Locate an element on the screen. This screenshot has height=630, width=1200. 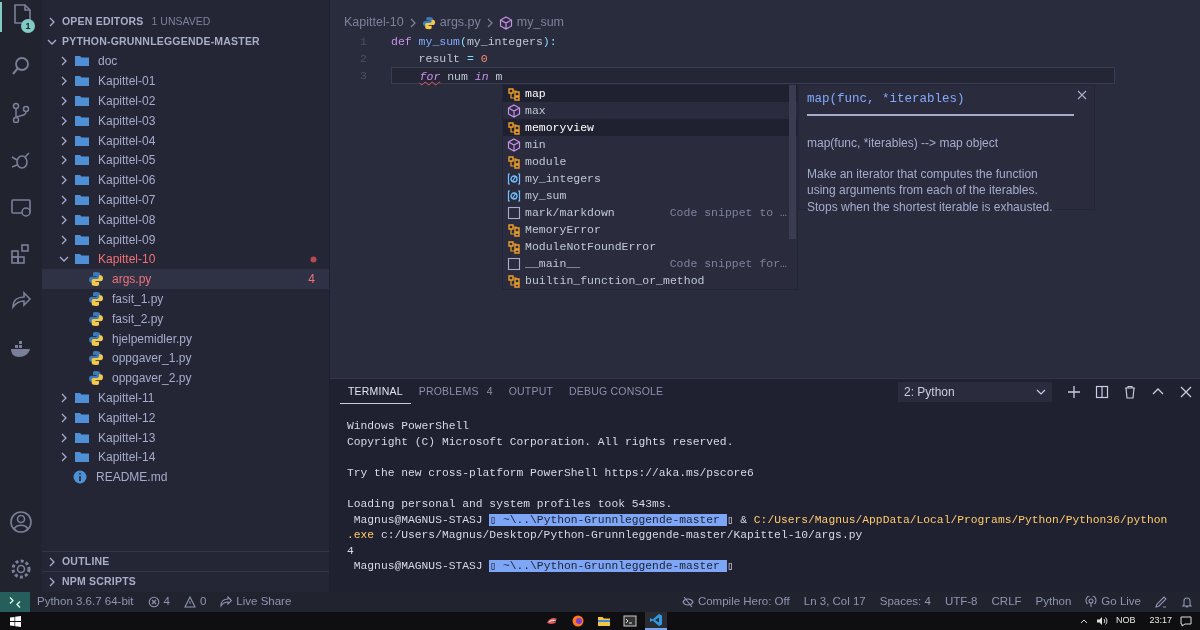
status-item: Ln 3, Col 17 is located at coordinates (834, 602).